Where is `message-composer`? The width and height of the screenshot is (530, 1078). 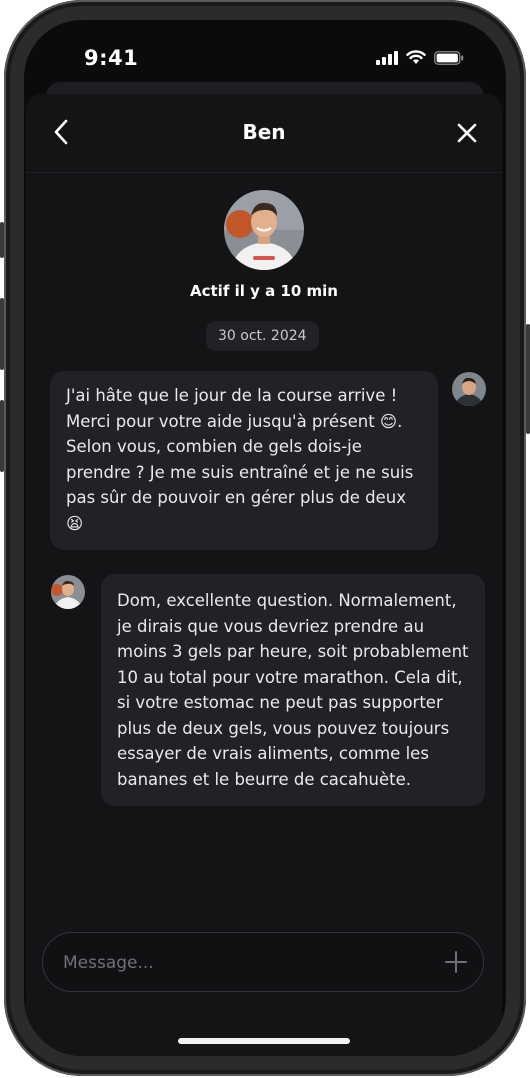 message-composer is located at coordinates (263, 962).